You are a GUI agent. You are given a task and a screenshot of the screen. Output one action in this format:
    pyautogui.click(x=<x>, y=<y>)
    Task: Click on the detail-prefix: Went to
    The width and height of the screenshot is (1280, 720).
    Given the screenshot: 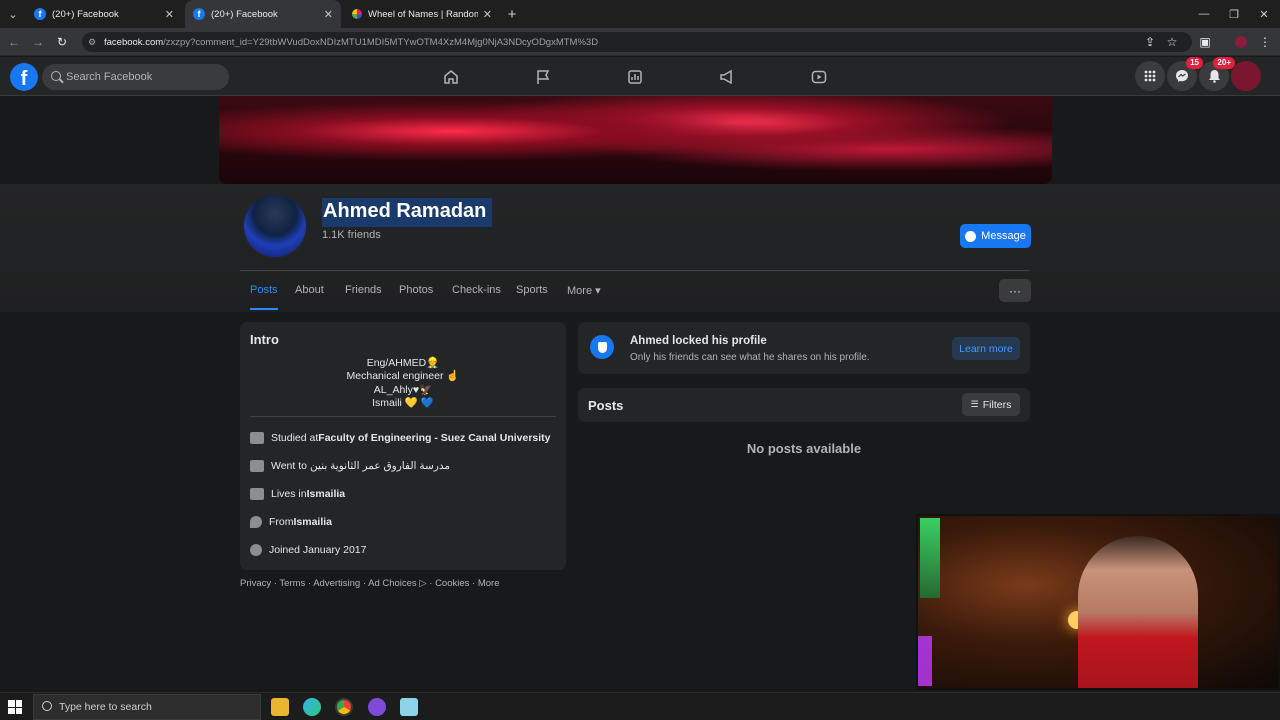 What is the action you would take?
    pyautogui.click(x=289, y=466)
    